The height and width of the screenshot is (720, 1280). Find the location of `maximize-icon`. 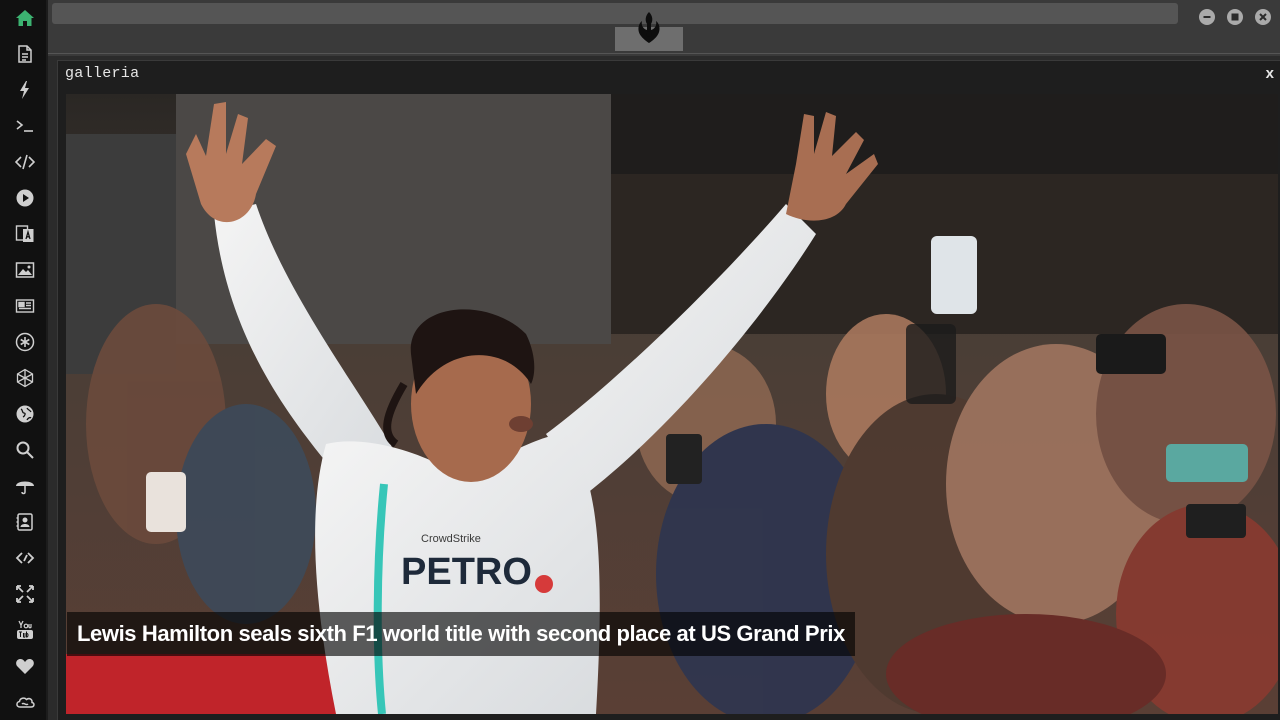

maximize-icon is located at coordinates (1235, 17).